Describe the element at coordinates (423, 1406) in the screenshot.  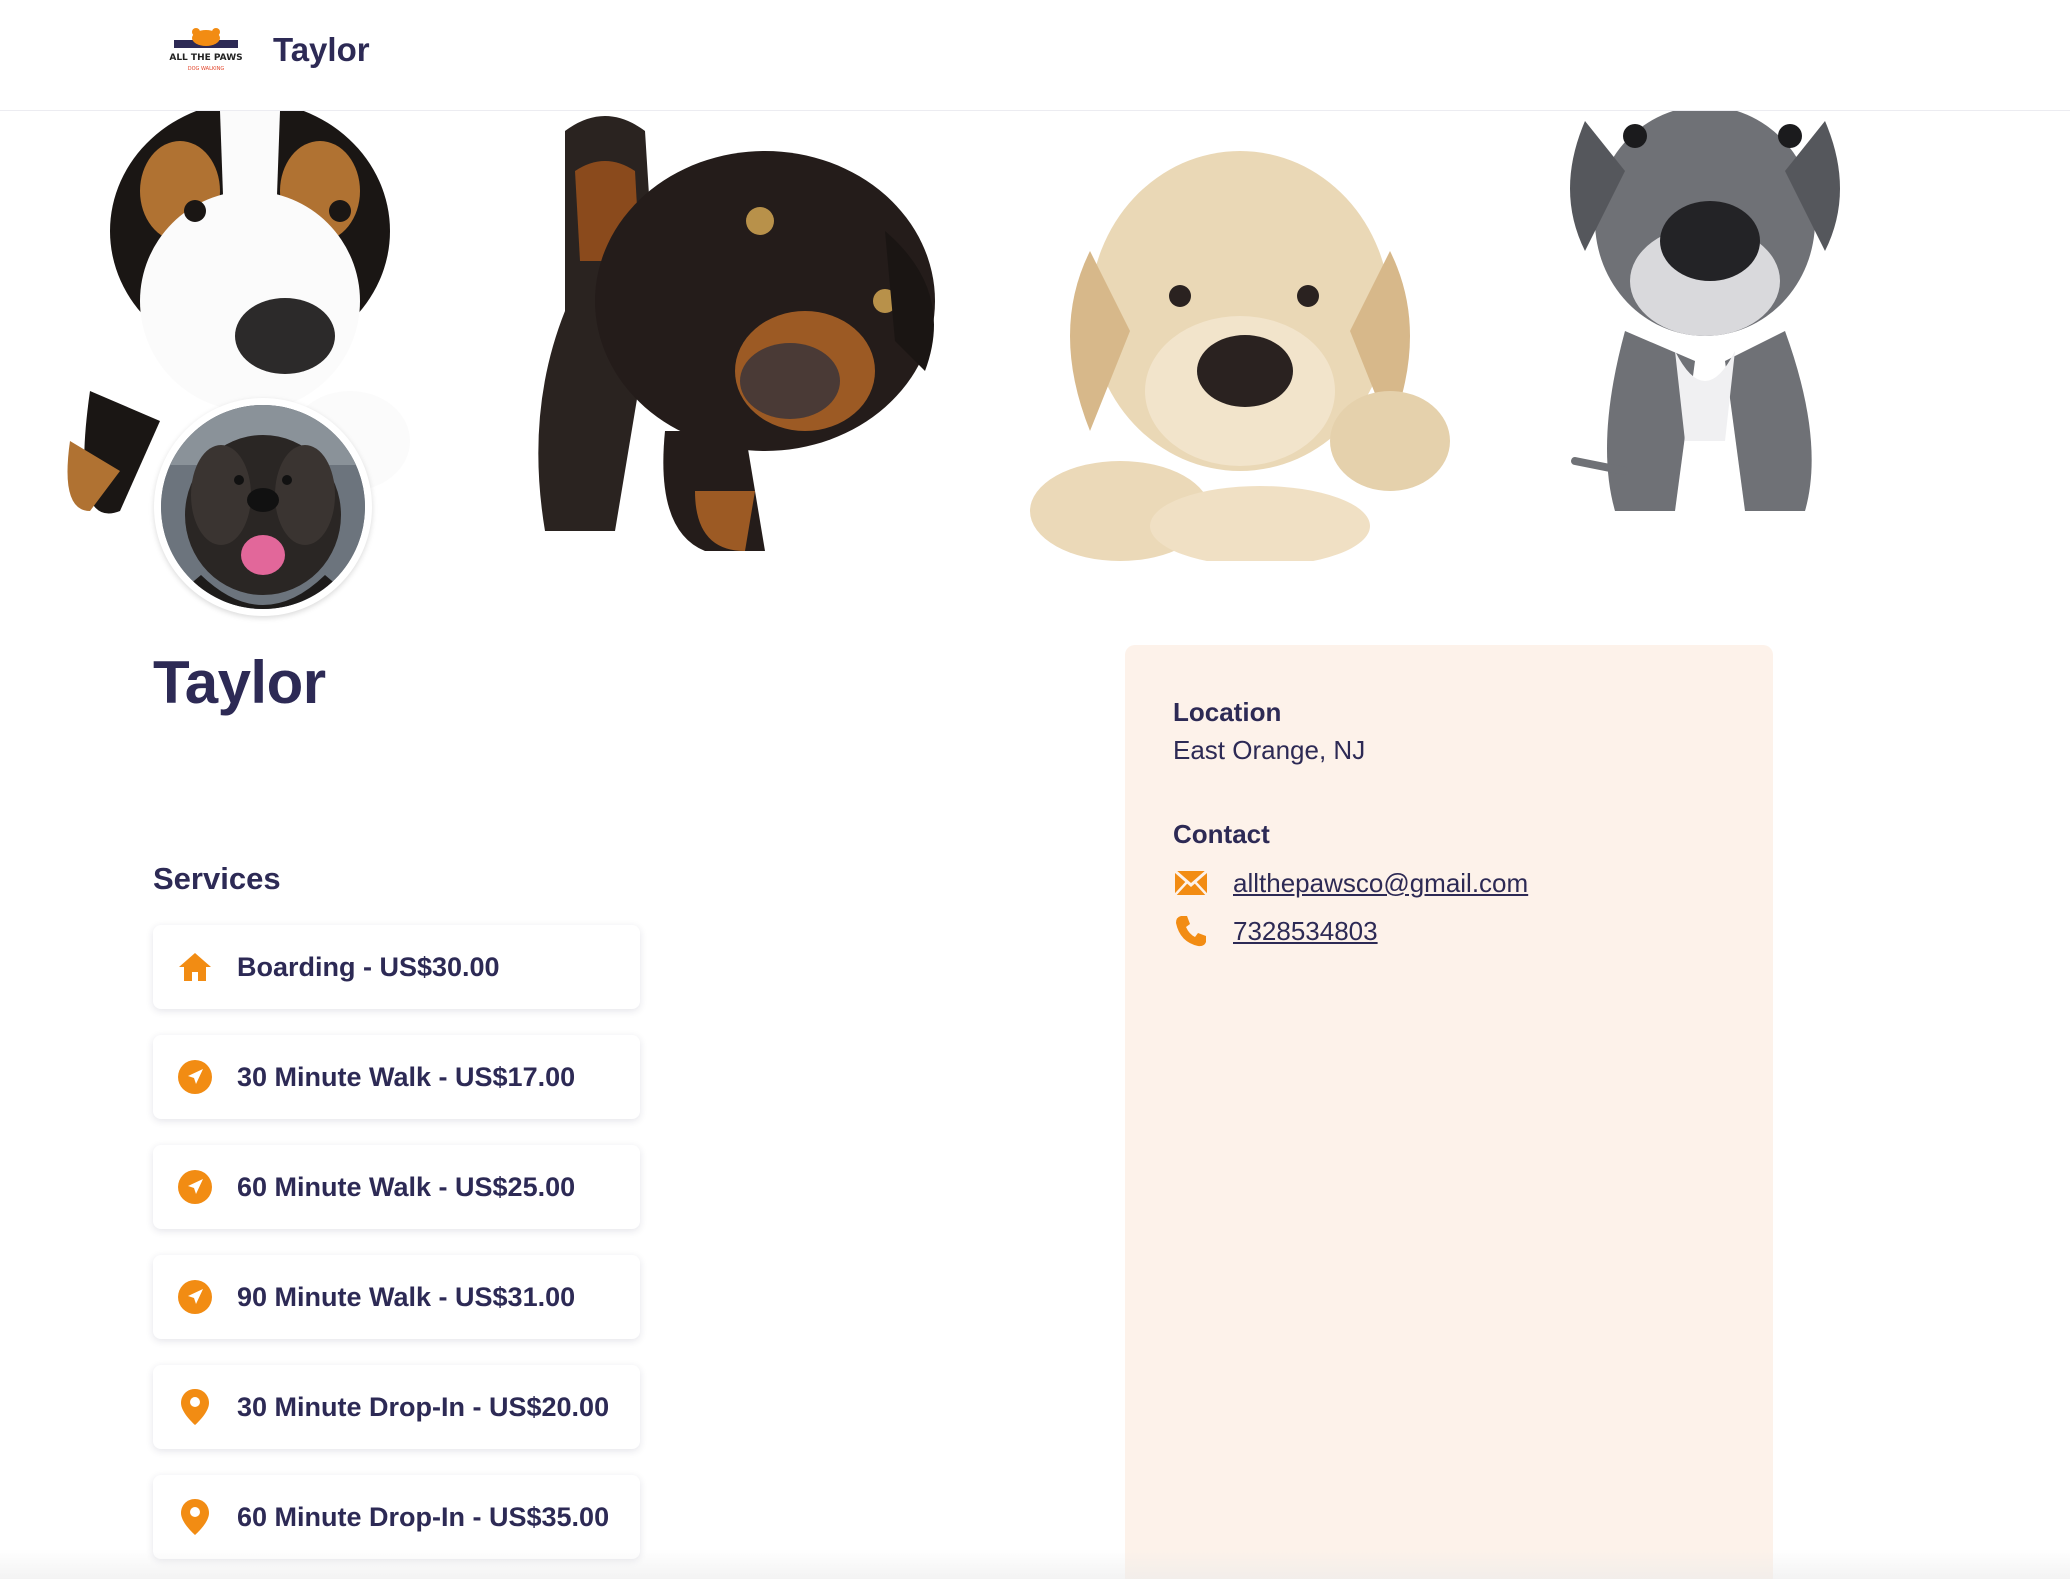
I see `service-label: 30 Minute Drop-In - US$20.00` at that location.